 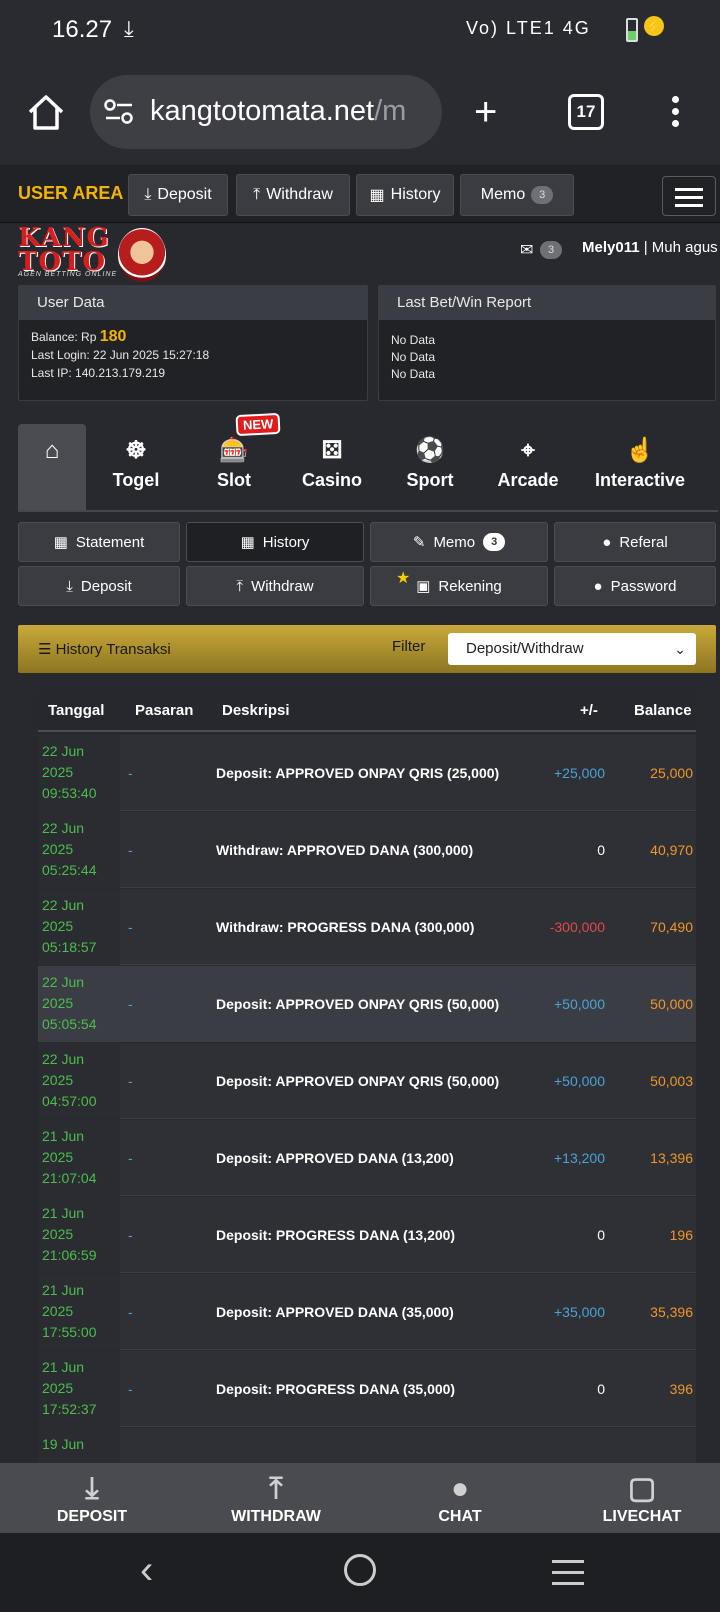 What do you see at coordinates (611, 247) in the screenshot?
I see `username: Mely011` at bounding box center [611, 247].